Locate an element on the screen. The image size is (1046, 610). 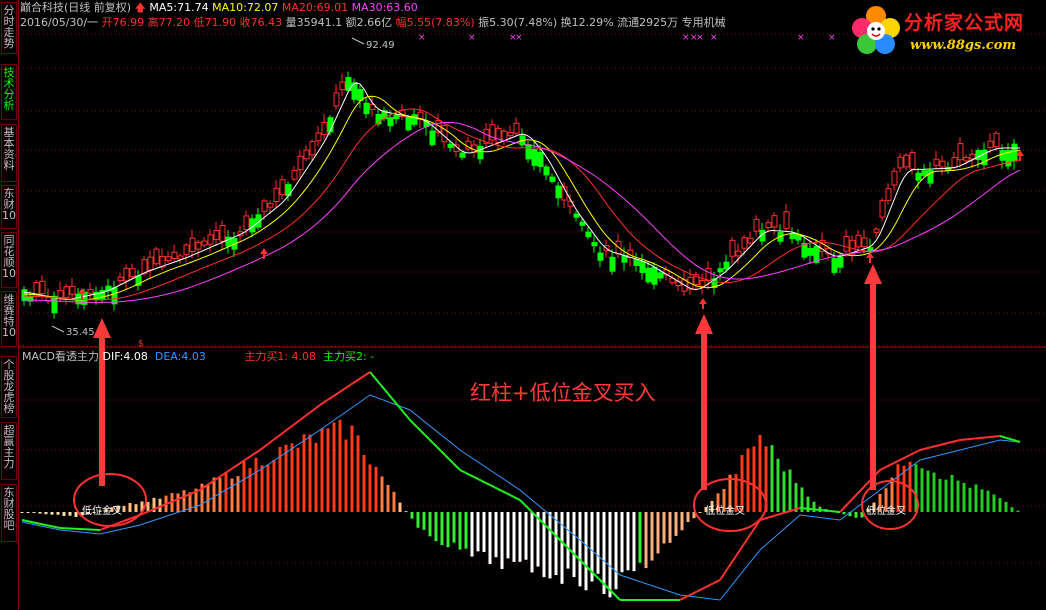
sector-label: 专用机械 is located at coordinates (703, 22).